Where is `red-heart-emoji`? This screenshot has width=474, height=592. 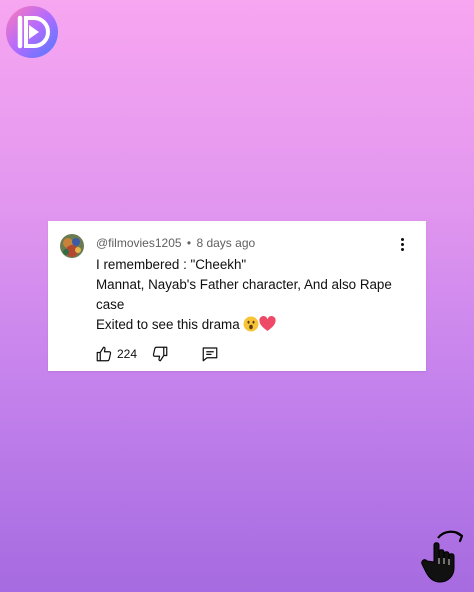
red-heart-emoji is located at coordinates (267, 323).